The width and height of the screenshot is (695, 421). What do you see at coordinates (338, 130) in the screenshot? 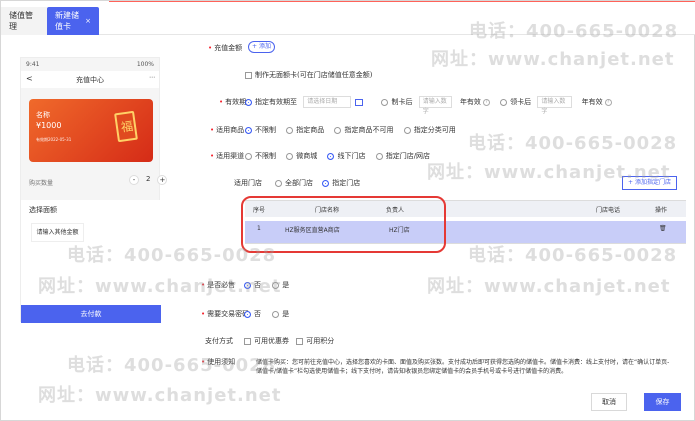
I see `radio-goods-not` at bounding box center [338, 130].